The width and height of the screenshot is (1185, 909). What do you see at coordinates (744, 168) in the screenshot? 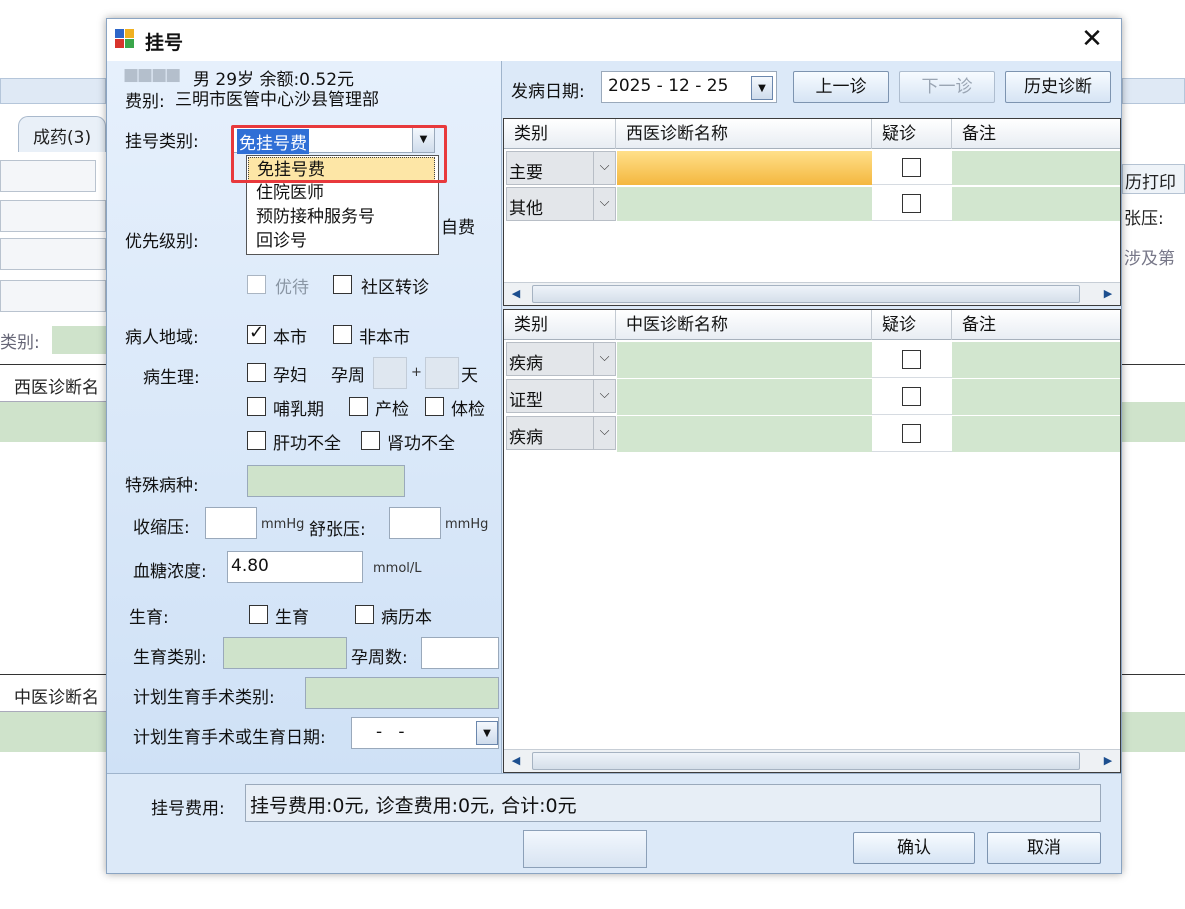
I see `western-row-1-name` at bounding box center [744, 168].